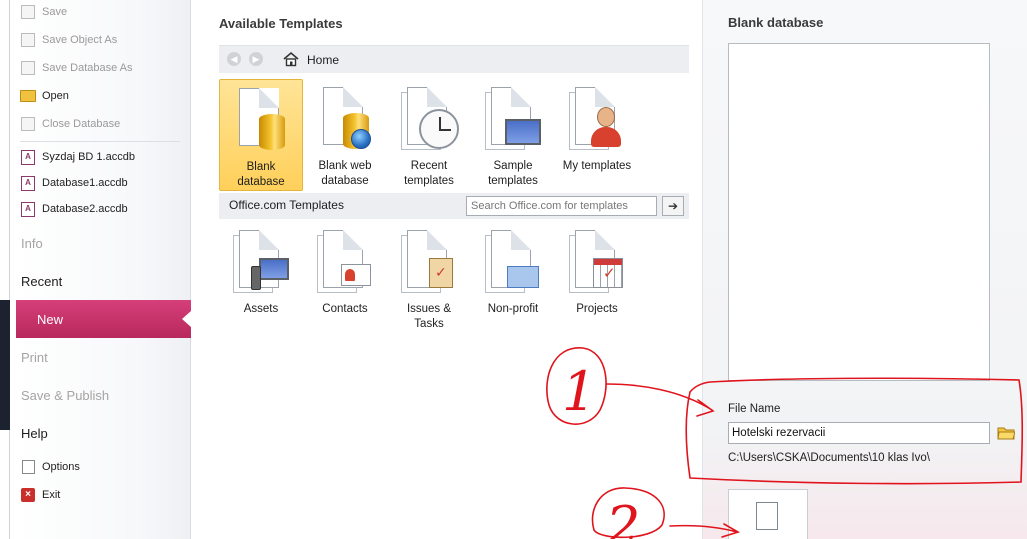 The image size is (1027, 539). What do you see at coordinates (597, 123) in the screenshot?
I see `my-templates-icon` at bounding box center [597, 123].